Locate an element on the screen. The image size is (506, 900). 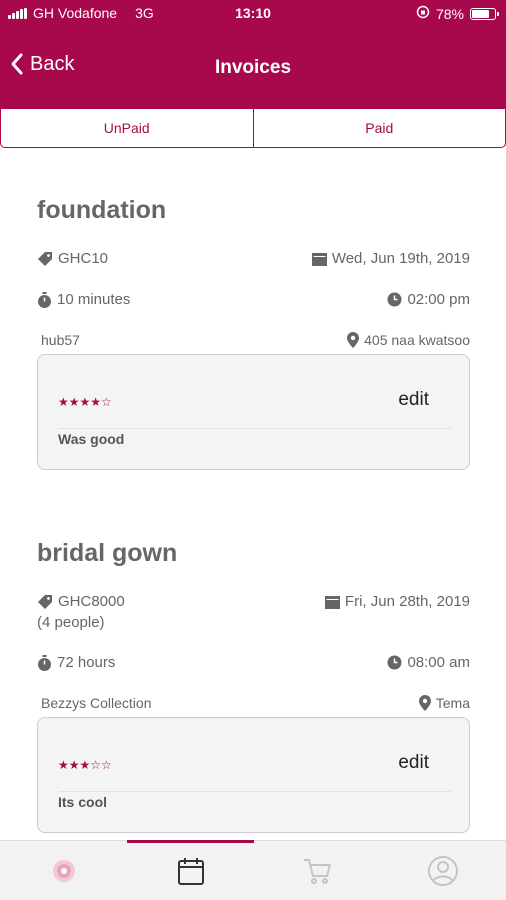
rating-stars: ★★★★☆ is located at coordinates (85, 402).